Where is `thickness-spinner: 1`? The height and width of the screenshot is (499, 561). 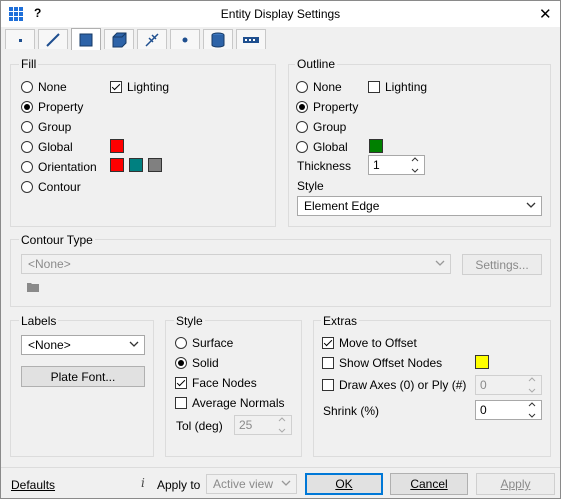 thickness-spinner: 1 is located at coordinates (396, 165).